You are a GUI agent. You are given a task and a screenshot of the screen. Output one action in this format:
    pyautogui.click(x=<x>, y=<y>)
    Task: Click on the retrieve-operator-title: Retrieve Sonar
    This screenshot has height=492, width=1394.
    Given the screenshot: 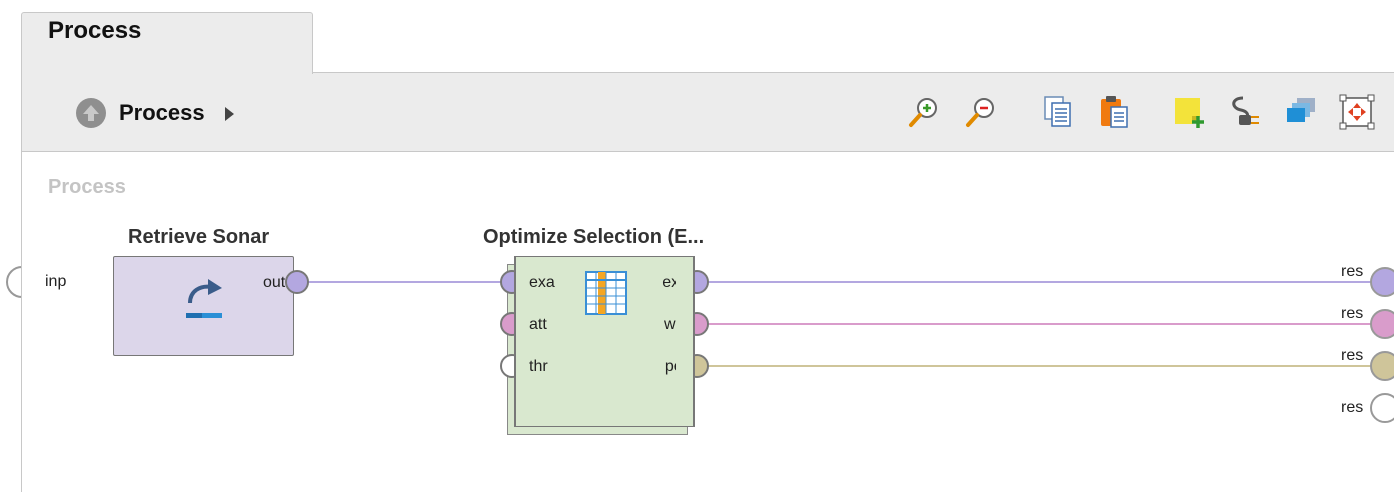 What is the action you would take?
    pyautogui.click(x=199, y=237)
    